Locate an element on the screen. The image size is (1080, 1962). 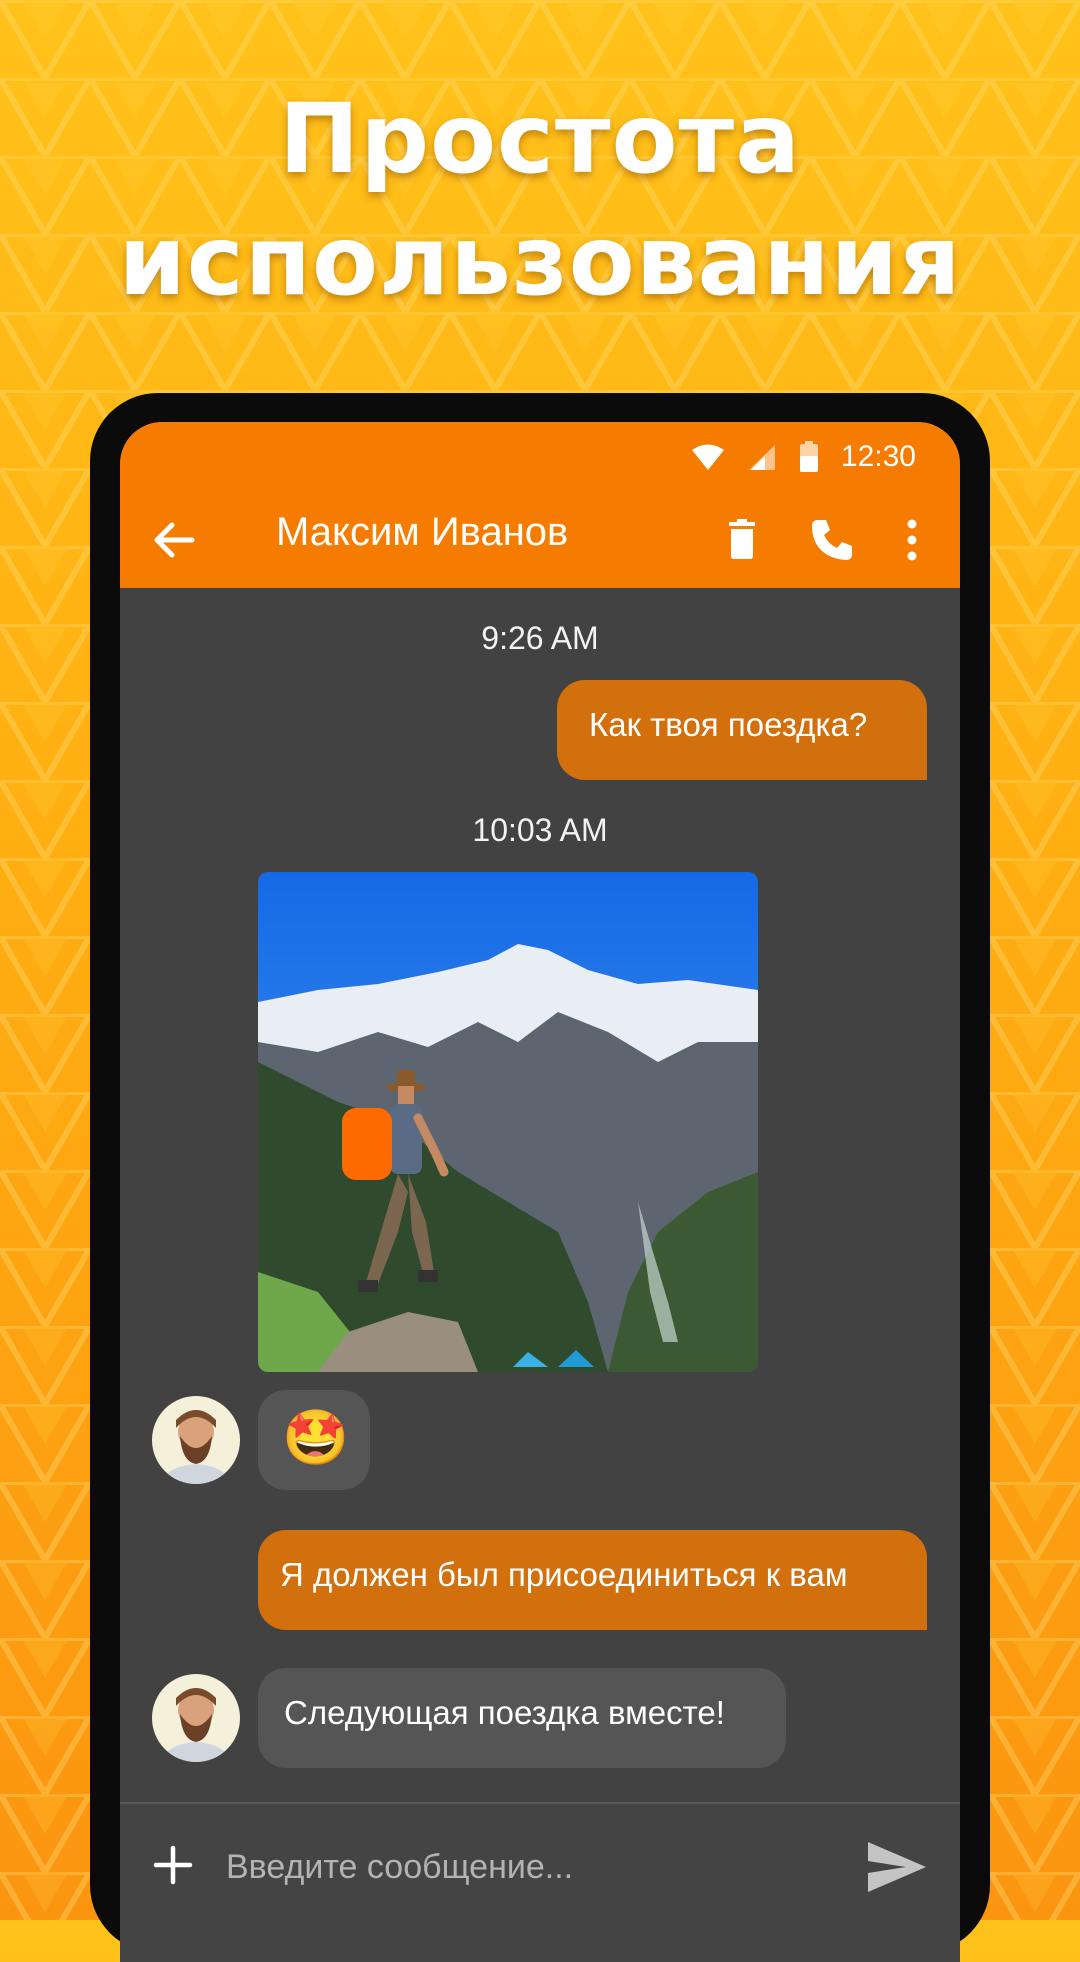
status-bar: 12:30 is located at coordinates (803, 457).